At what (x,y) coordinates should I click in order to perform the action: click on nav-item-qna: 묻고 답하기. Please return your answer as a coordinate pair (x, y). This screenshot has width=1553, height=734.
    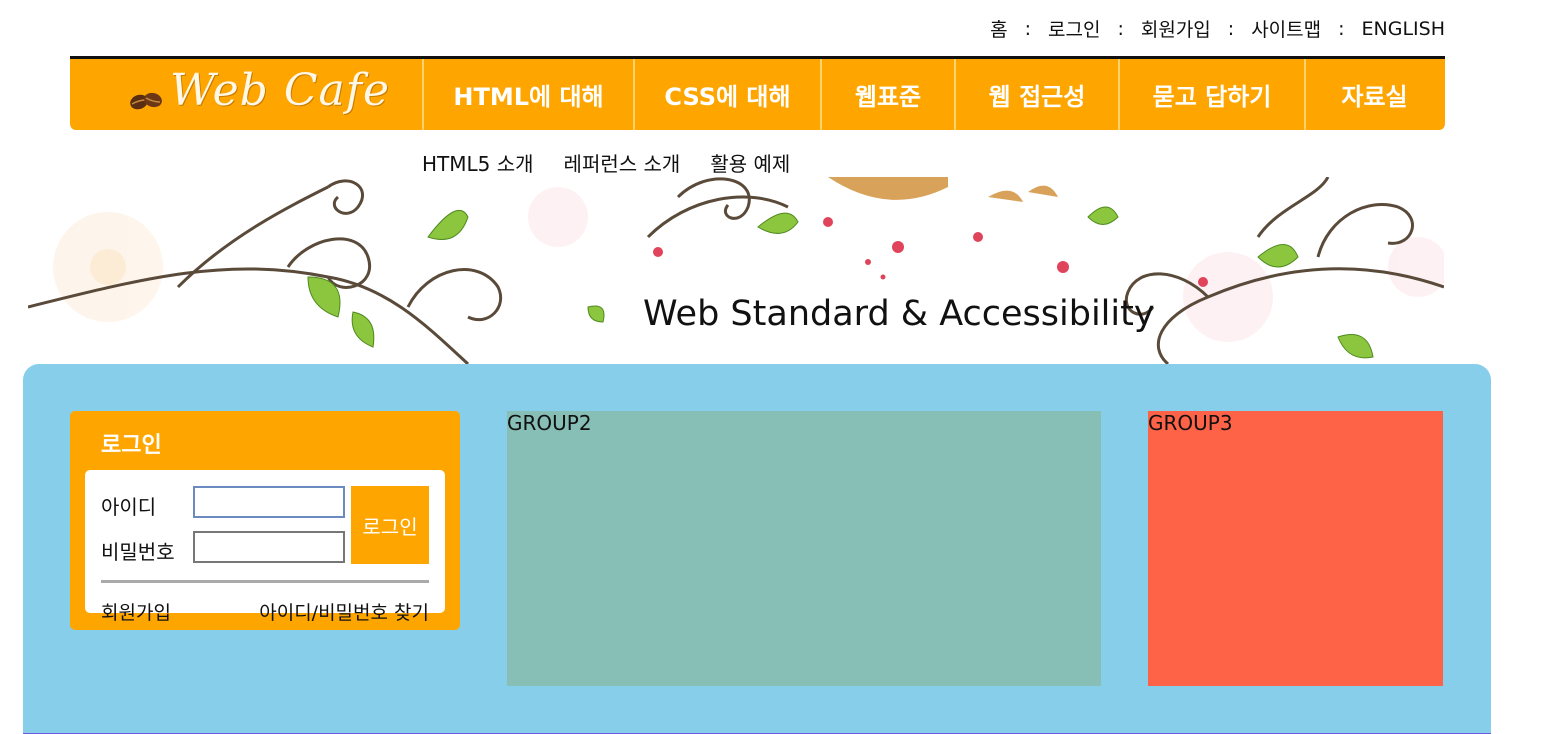
    Looking at the image, I should click on (1211, 94).